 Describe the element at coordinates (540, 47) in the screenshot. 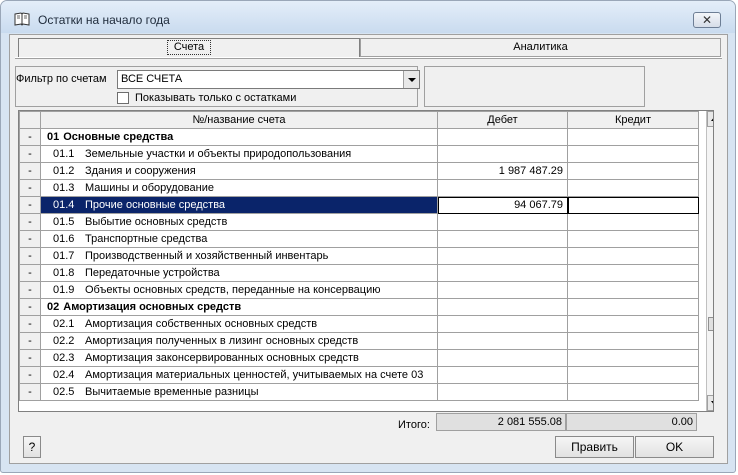

I see `tab-analytics: Аналитика` at that location.